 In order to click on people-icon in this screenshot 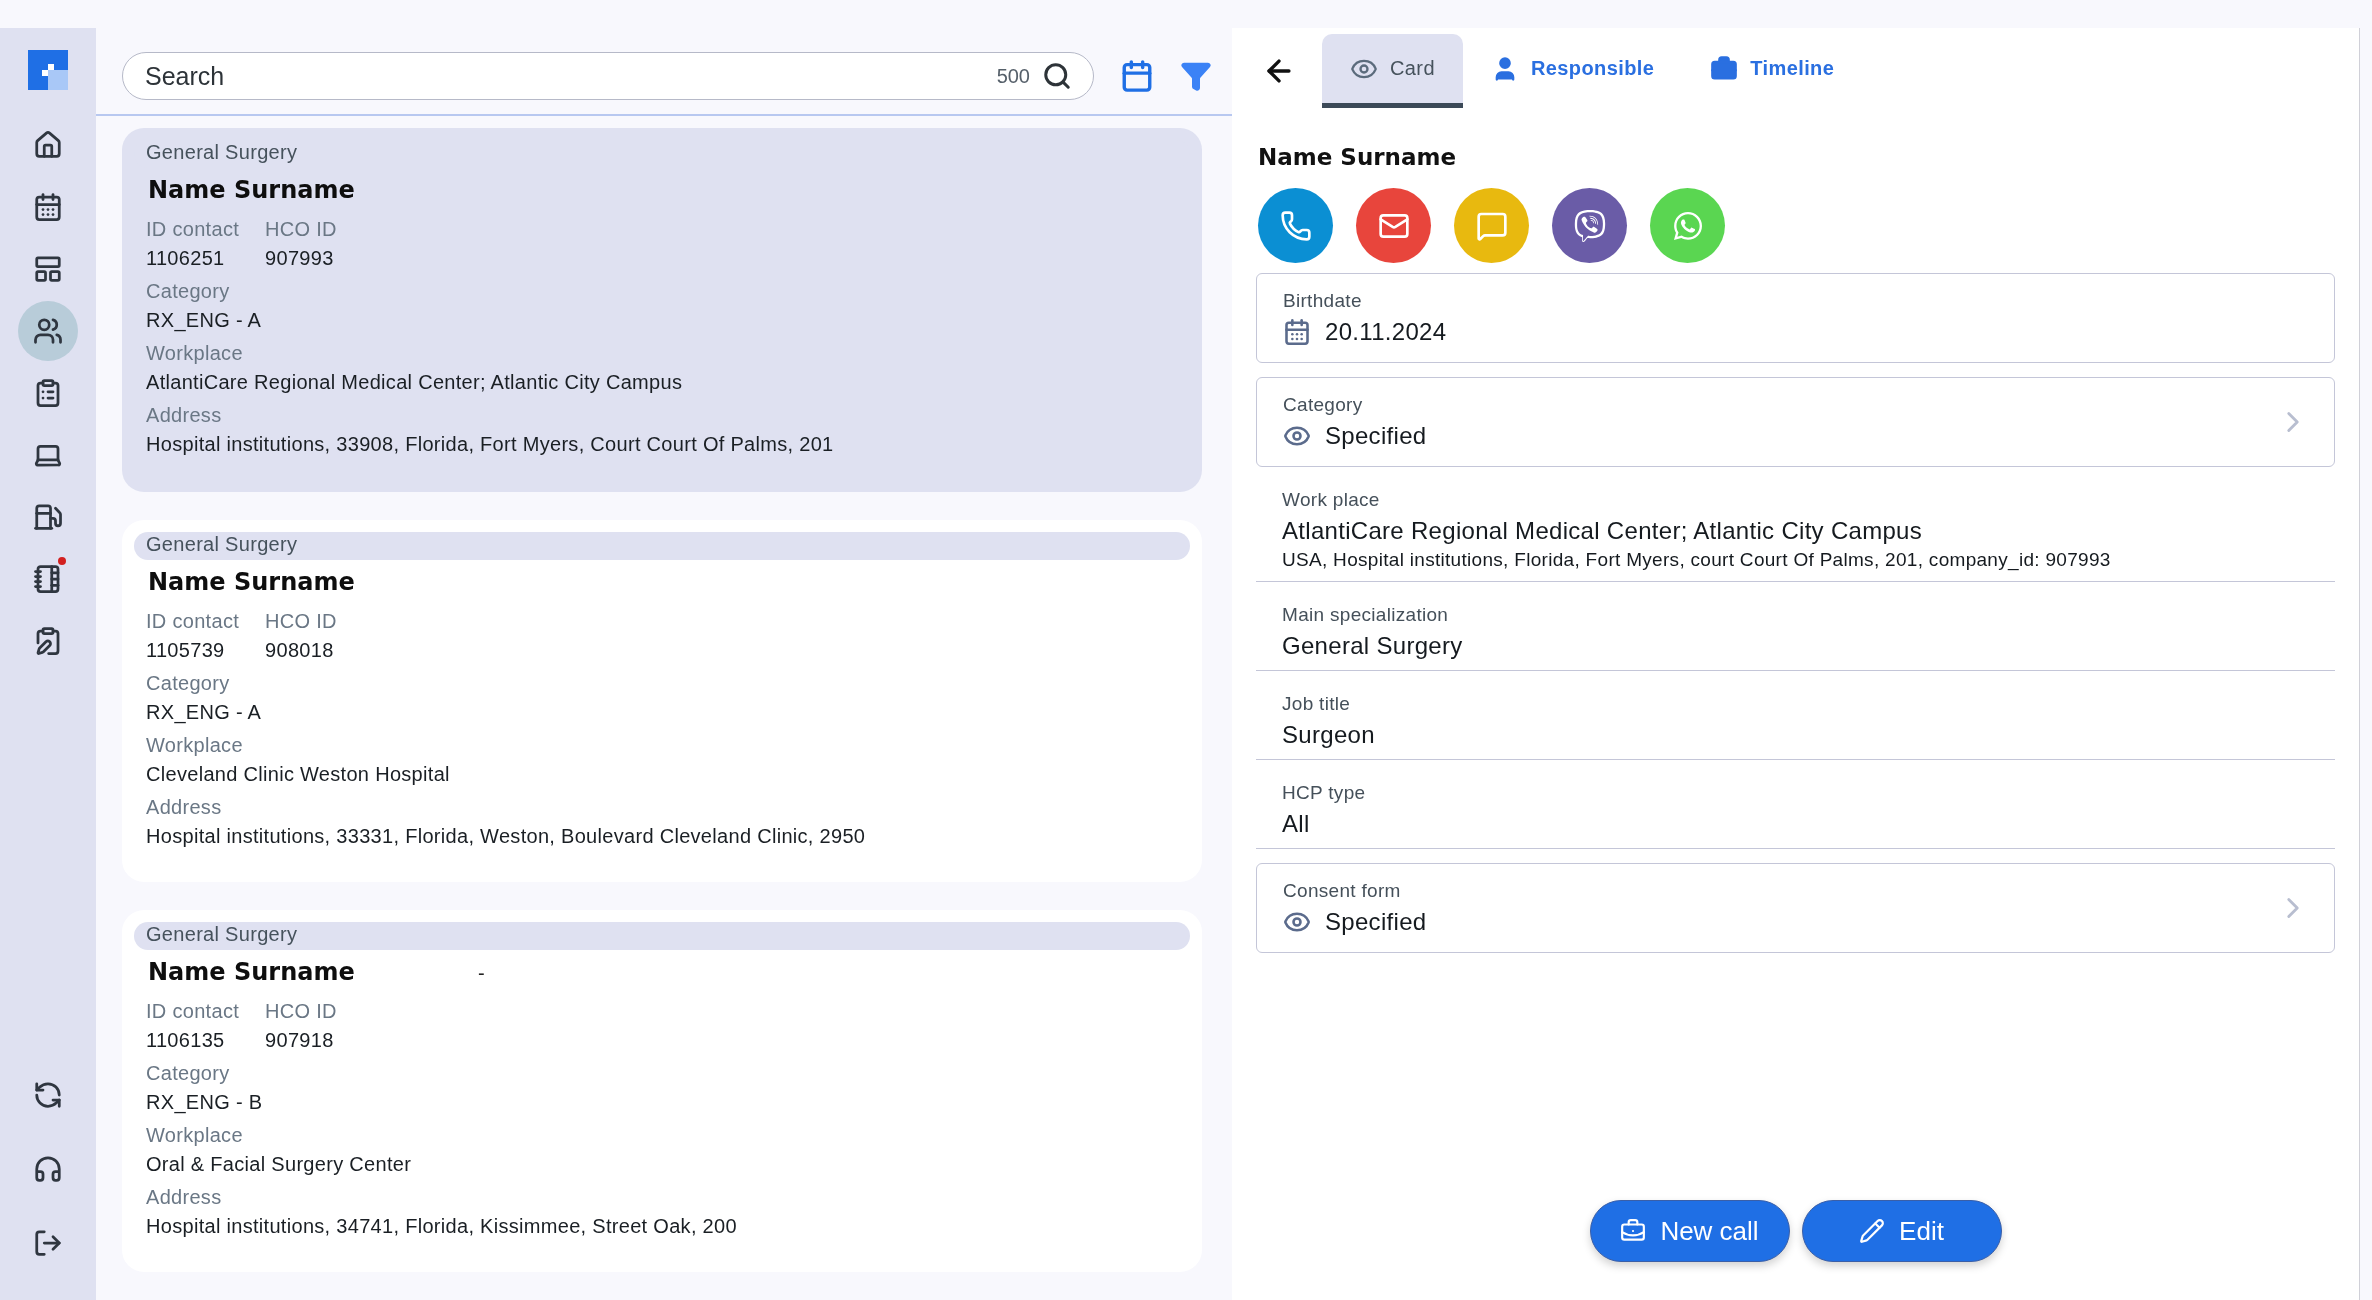, I will do `click(48, 331)`.